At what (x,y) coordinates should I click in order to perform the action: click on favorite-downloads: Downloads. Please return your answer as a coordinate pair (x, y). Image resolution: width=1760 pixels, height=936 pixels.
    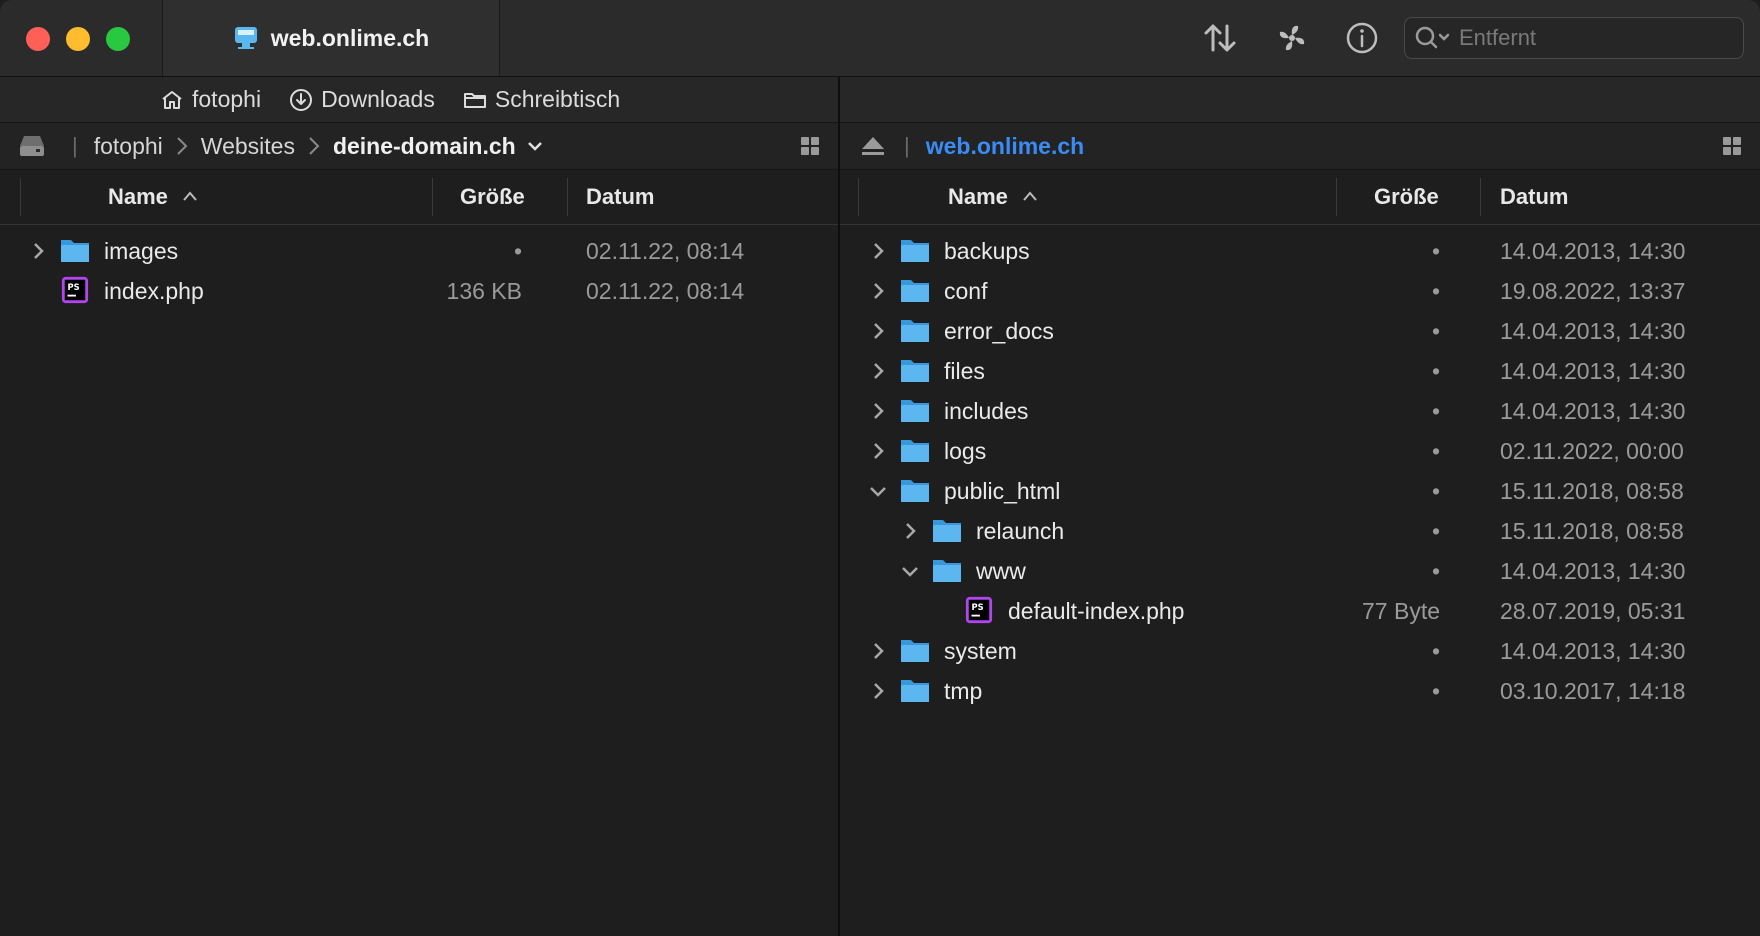
    Looking at the image, I should click on (362, 99).